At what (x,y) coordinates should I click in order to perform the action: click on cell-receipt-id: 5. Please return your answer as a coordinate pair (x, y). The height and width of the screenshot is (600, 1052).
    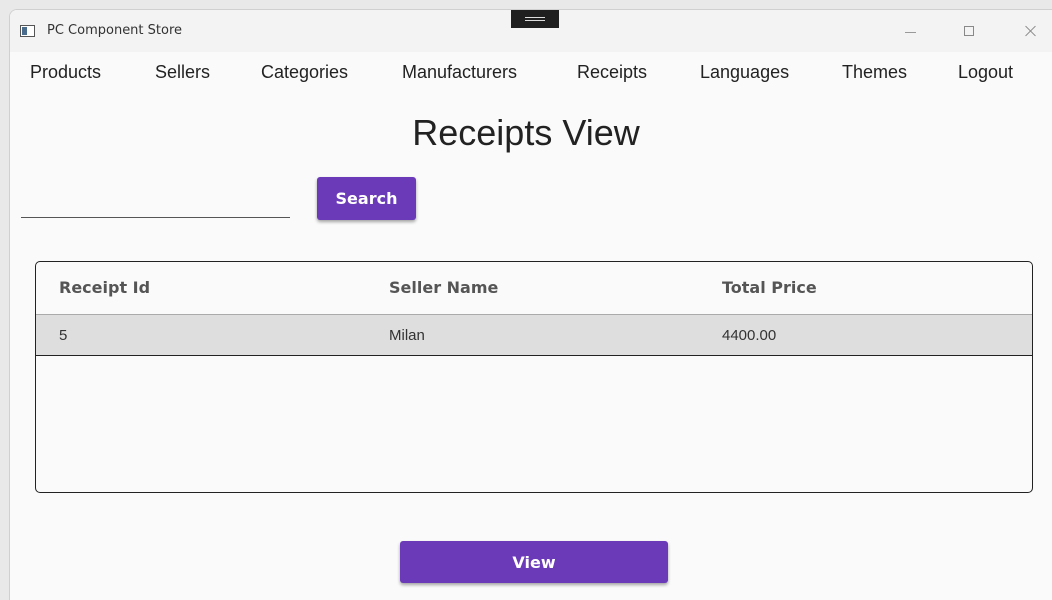
    Looking at the image, I should click on (63, 335).